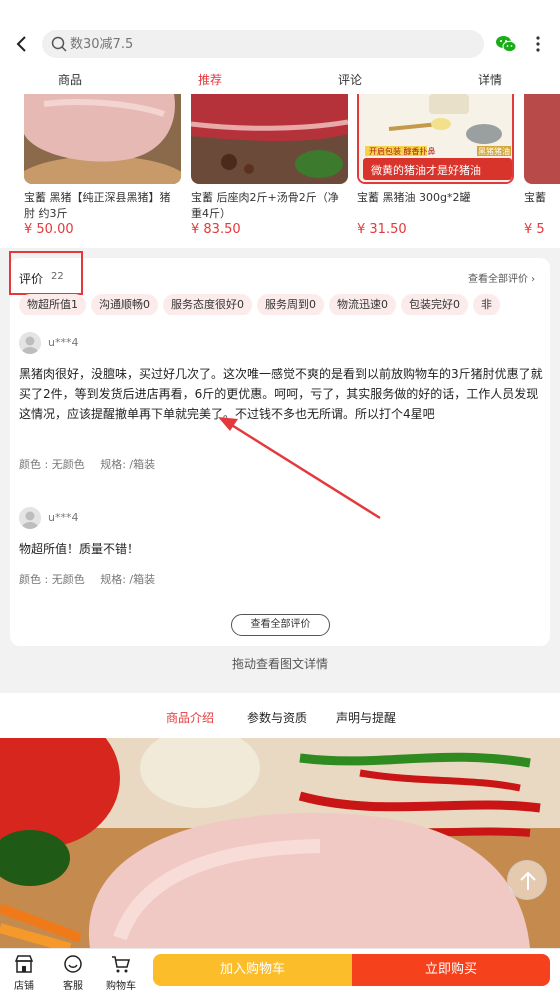  Describe the element at coordinates (57, 276) in the screenshot. I see `reviews-count: 22` at that location.